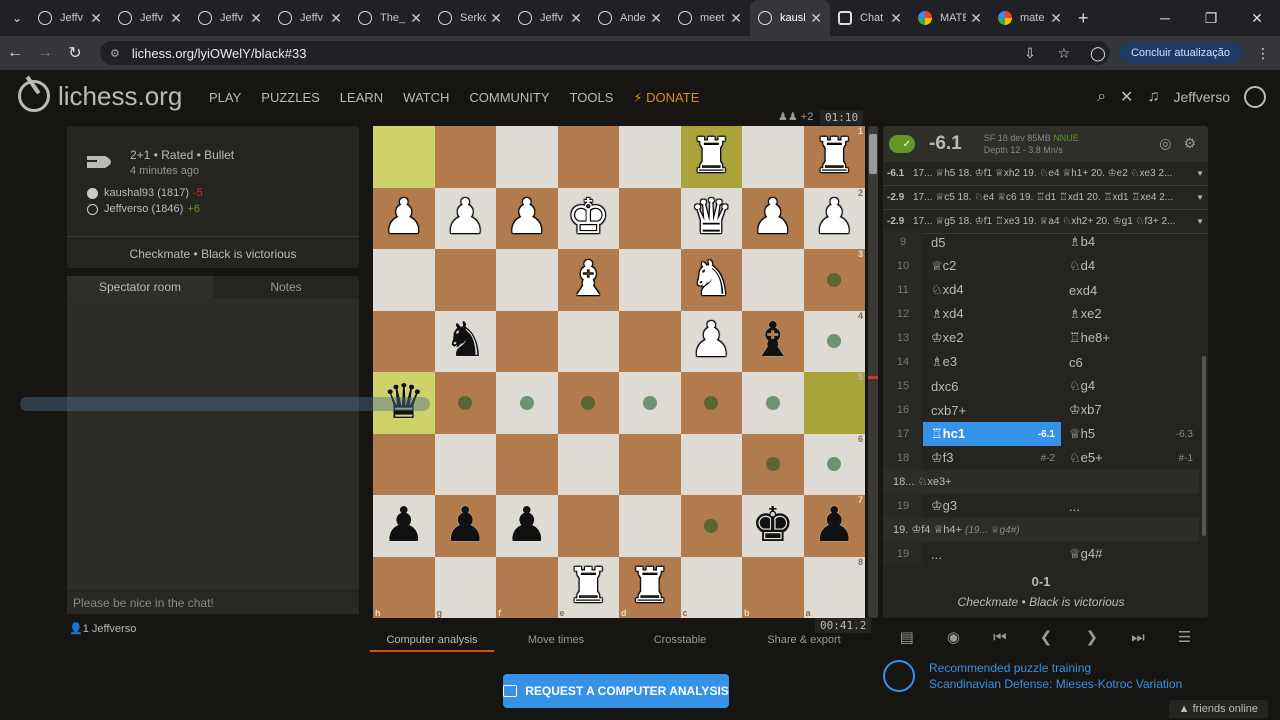  What do you see at coordinates (75, 53) in the screenshot?
I see `reload-icon: ↻` at bounding box center [75, 53].